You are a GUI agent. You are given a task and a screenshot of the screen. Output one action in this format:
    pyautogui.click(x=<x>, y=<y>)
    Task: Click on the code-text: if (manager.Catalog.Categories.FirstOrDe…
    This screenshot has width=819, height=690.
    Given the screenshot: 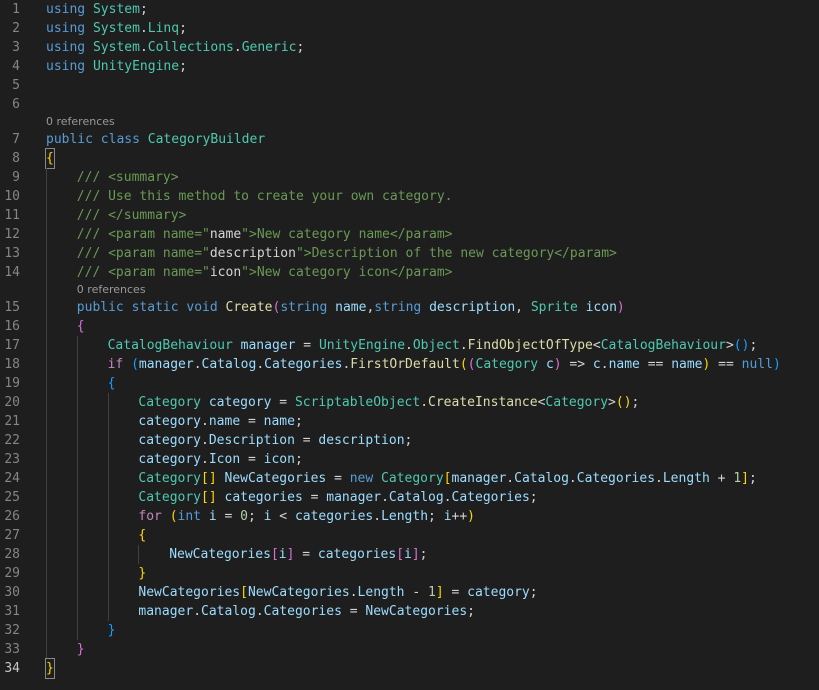 What is the action you would take?
    pyautogui.click(x=444, y=364)
    